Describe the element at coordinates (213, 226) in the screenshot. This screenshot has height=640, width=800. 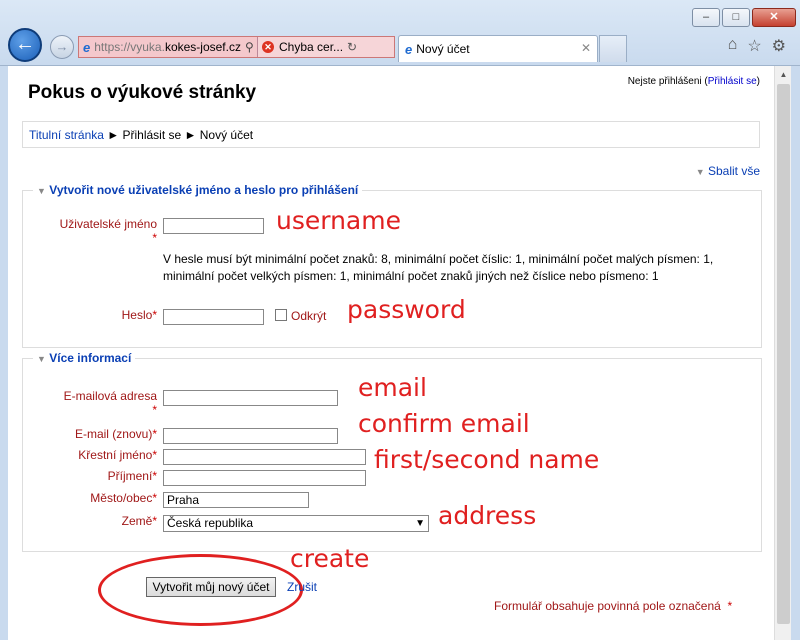
I see `username-input` at that location.